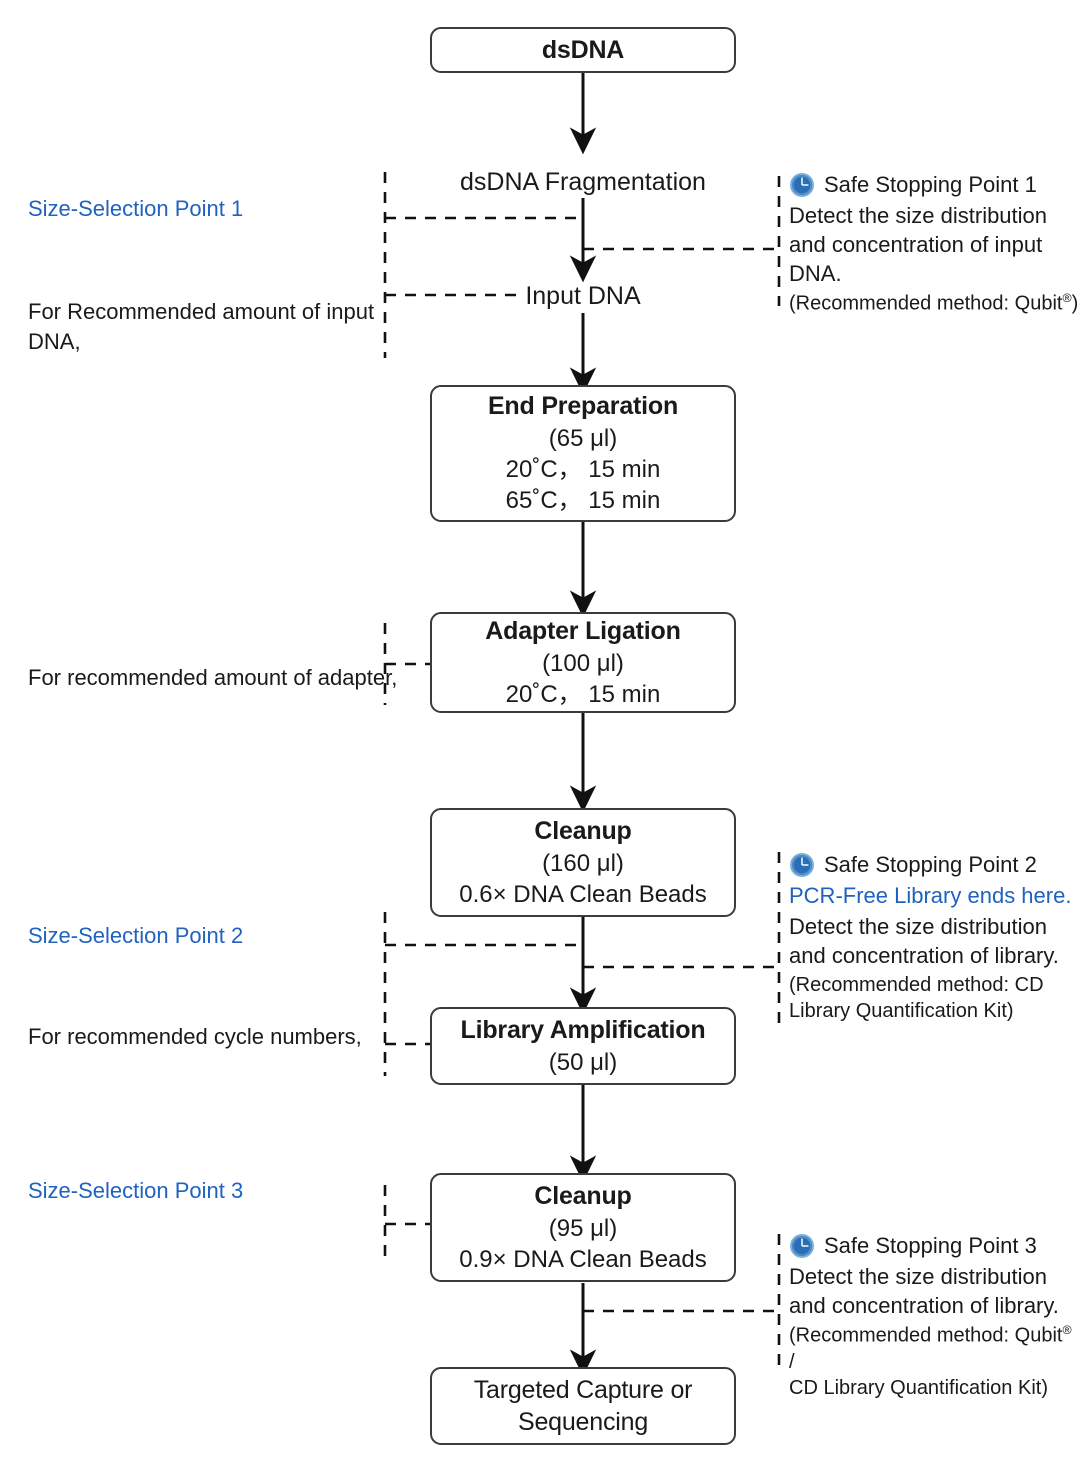 This screenshot has width=1080, height=1476. What do you see at coordinates (583, 894) in the screenshot?
I see `node-cleanup-1-line3: 0.6× DNA Clean Beads` at bounding box center [583, 894].